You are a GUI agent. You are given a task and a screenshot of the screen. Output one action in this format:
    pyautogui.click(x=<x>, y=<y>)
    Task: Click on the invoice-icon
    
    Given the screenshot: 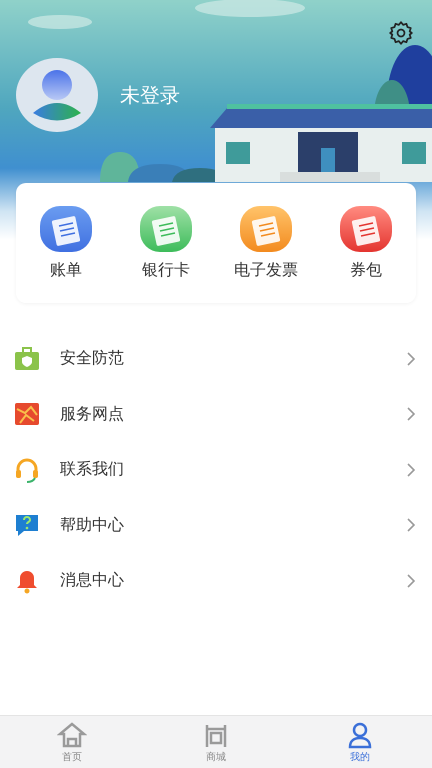 What is the action you would take?
    pyautogui.click(x=266, y=229)
    